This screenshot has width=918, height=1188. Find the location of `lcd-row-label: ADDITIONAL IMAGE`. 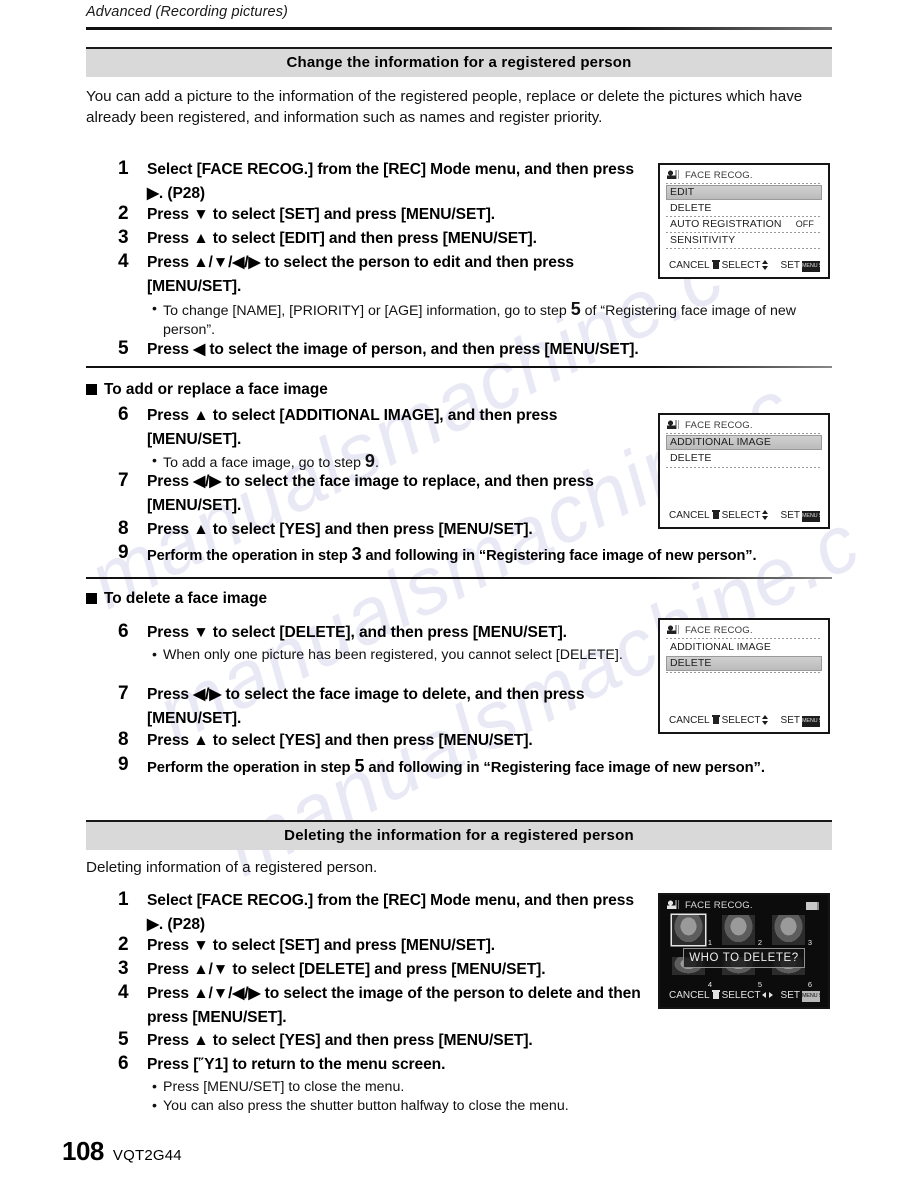

lcd-row-label: ADDITIONAL IMAGE is located at coordinates (720, 647).